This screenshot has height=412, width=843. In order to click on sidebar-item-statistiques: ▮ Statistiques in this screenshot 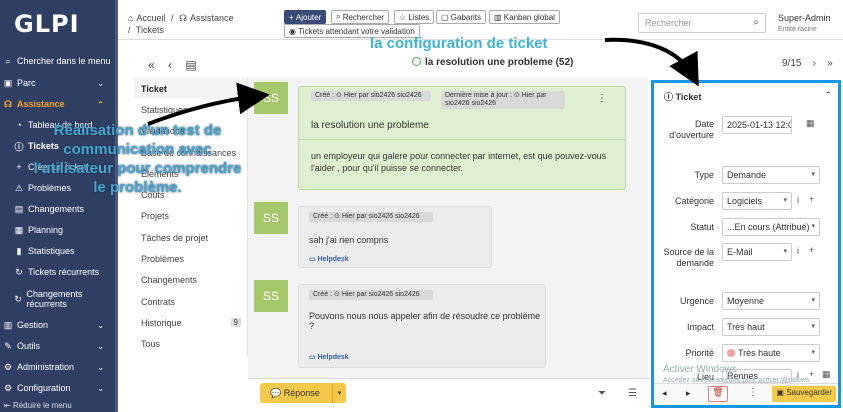, I will do `click(59, 251)`.